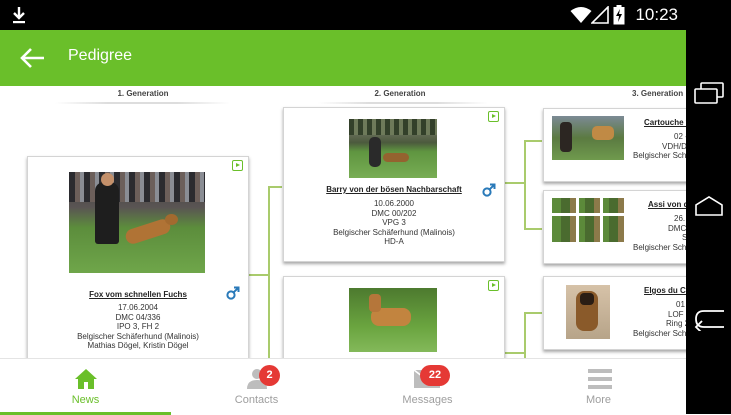 The height and width of the screenshot is (415, 731). I want to click on dog-registration: DMC, so click(677, 228).